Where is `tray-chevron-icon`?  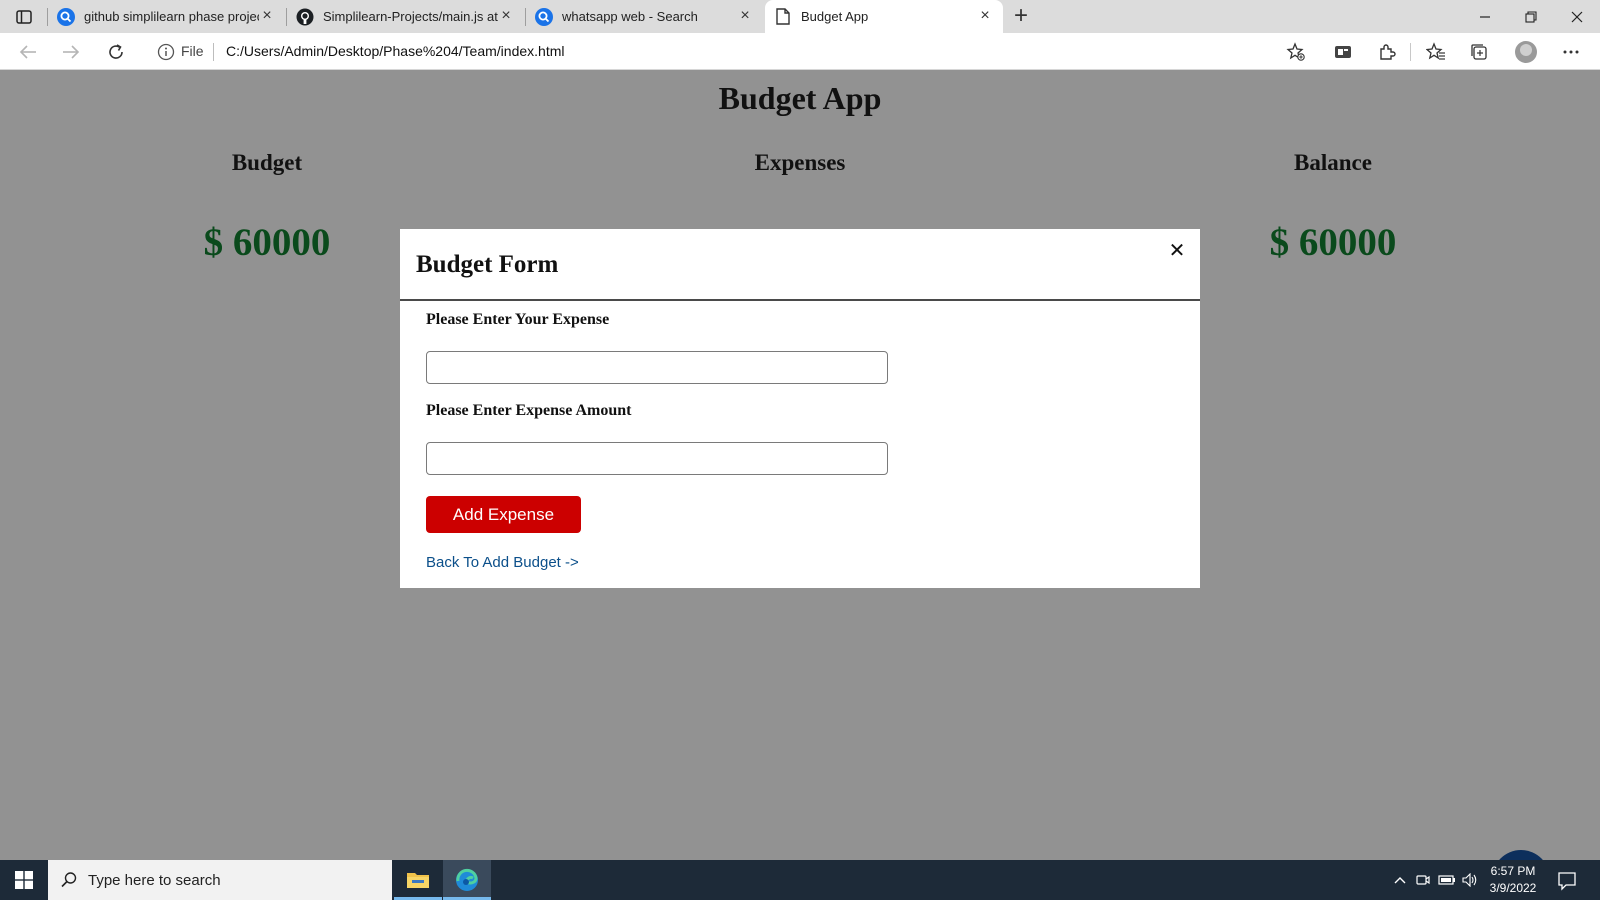 tray-chevron-icon is located at coordinates (1400, 880).